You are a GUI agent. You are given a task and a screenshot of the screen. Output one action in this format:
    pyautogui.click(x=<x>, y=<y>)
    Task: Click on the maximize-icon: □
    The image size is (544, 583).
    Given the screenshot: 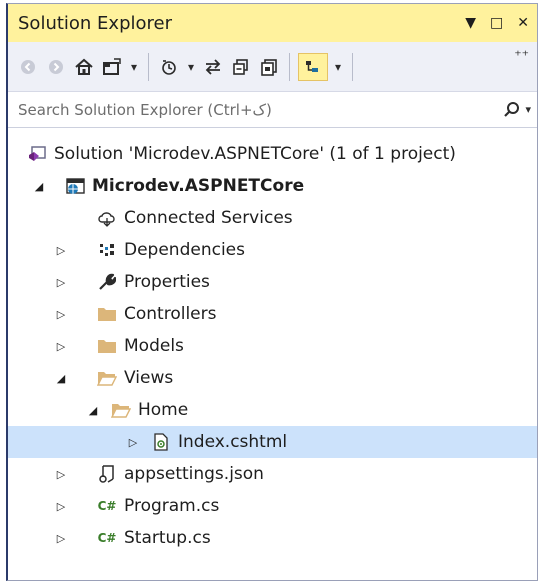 What is the action you would take?
    pyautogui.click(x=496, y=23)
    